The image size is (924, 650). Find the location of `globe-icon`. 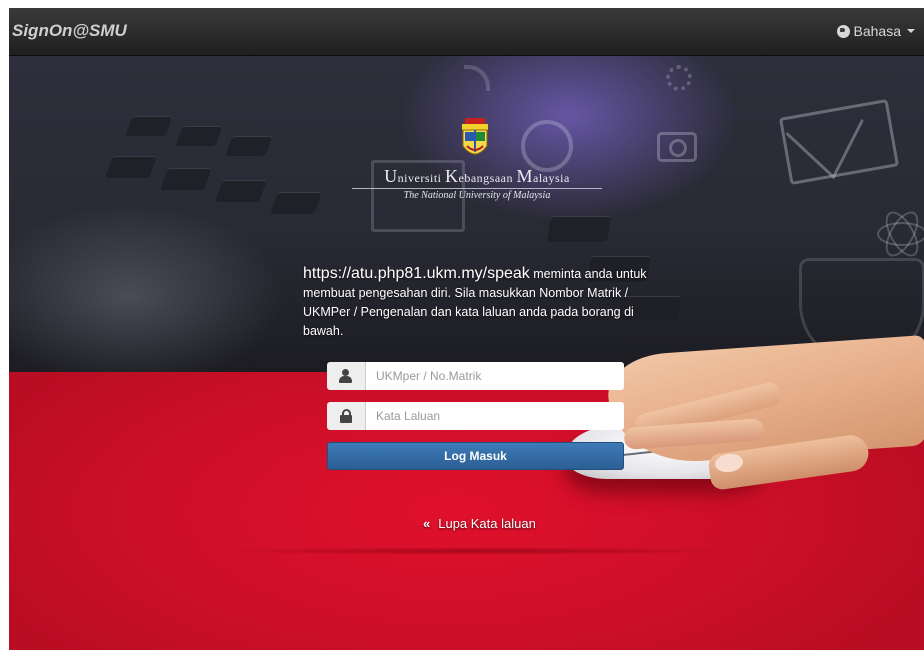

globe-icon is located at coordinates (843, 31).